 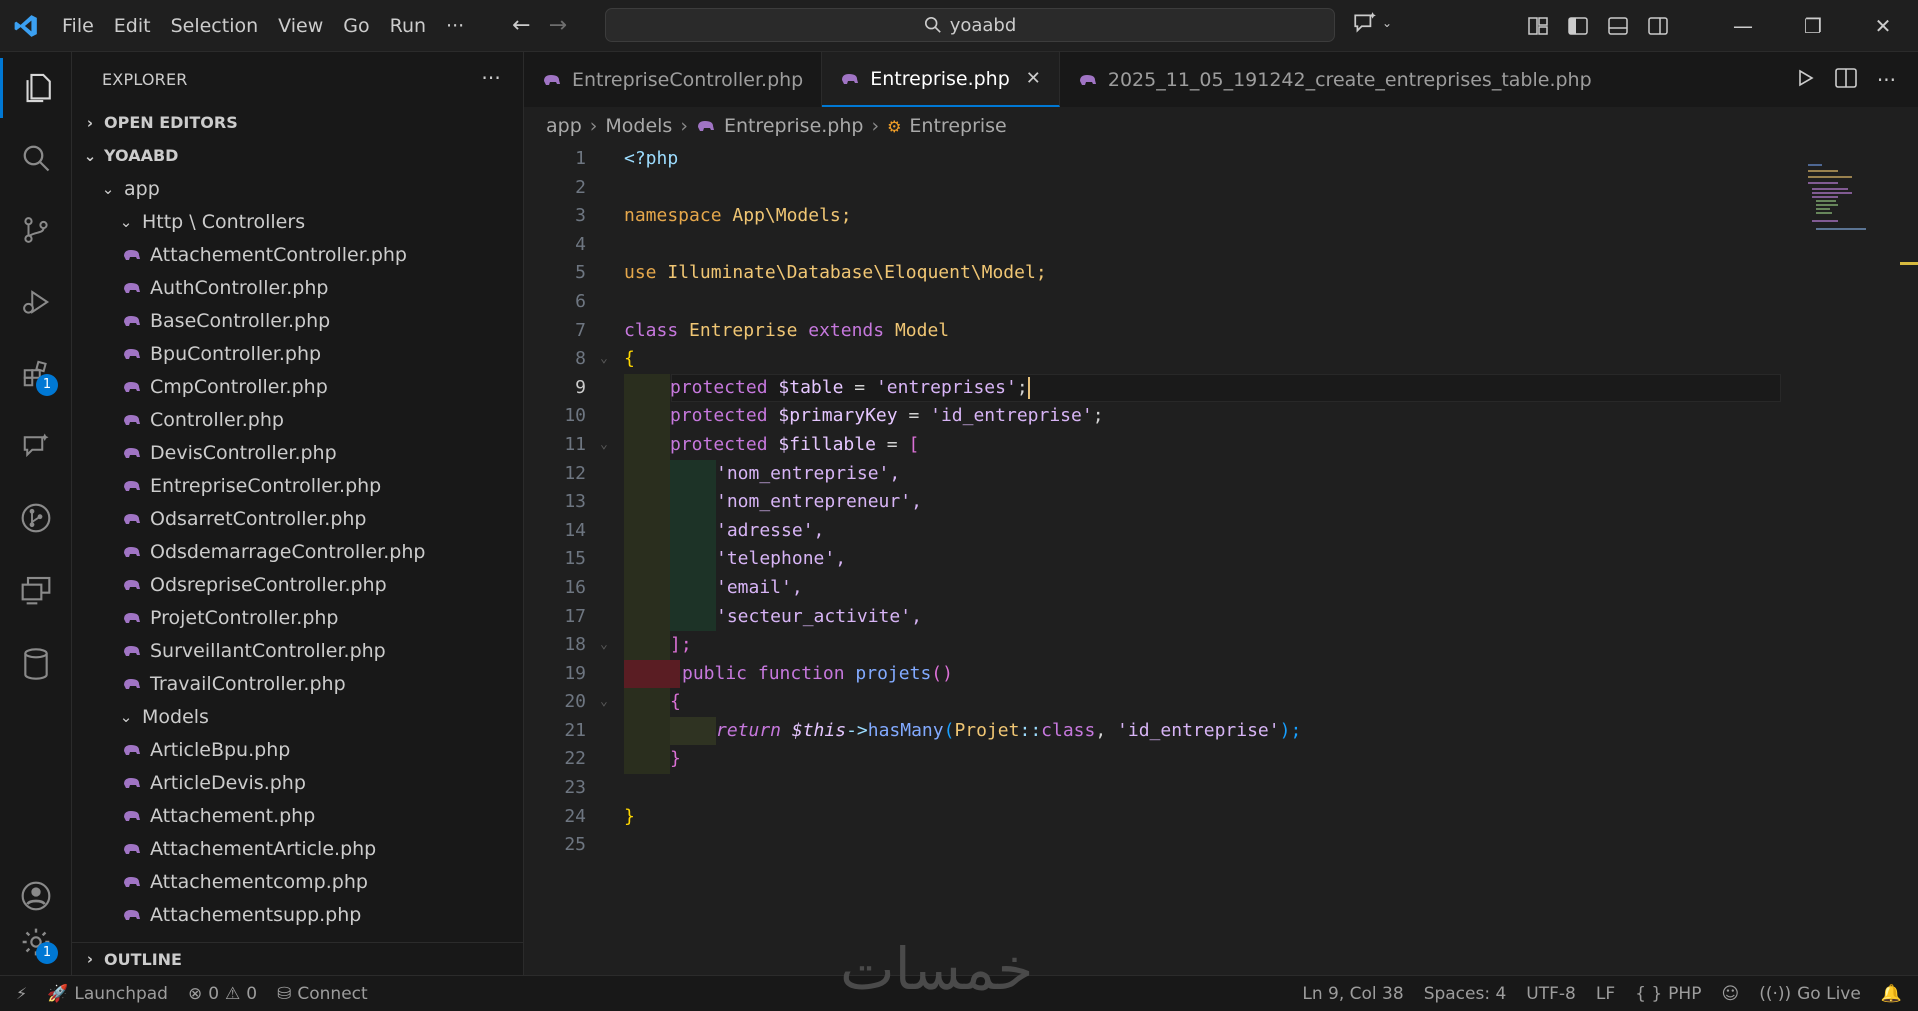 I want to click on file-tree-item: ProjetController.php, so click(x=297, y=617).